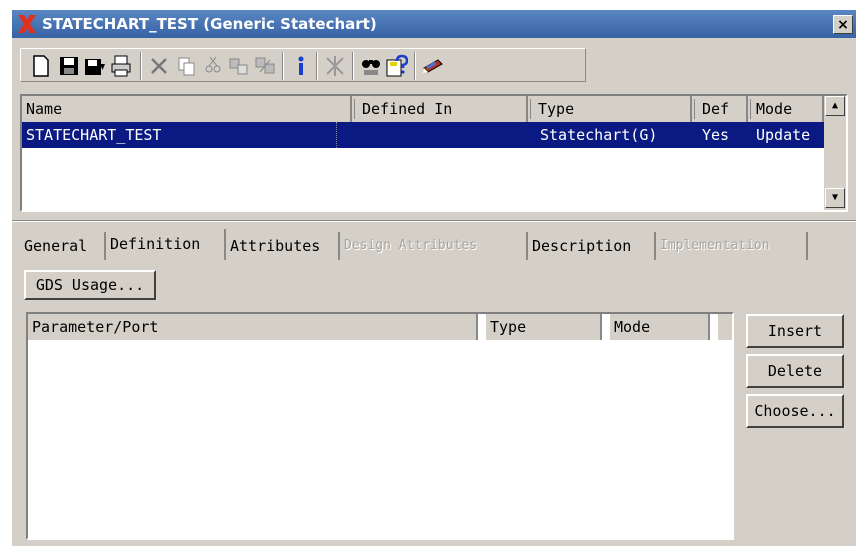 The width and height of the screenshot is (857, 546). I want to click on column-header-name: Name, so click(188, 109).